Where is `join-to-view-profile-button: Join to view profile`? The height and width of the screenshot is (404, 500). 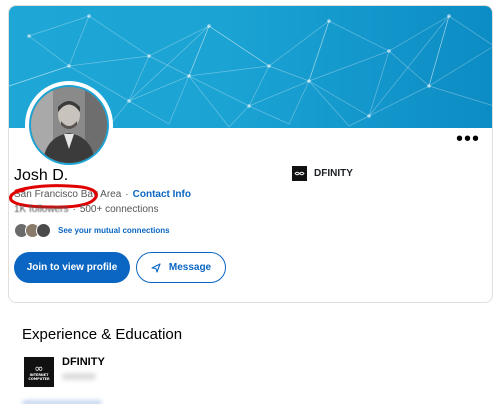 join-to-view-profile-button: Join to view profile is located at coordinates (72, 267).